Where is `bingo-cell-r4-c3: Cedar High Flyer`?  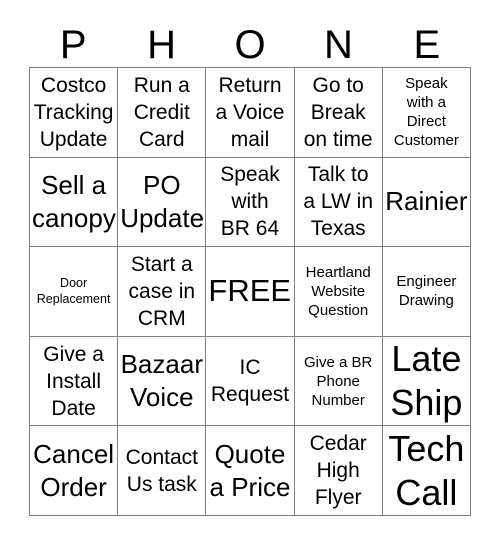
bingo-cell-r4-c3: Cedar High Flyer is located at coordinates (338, 471).